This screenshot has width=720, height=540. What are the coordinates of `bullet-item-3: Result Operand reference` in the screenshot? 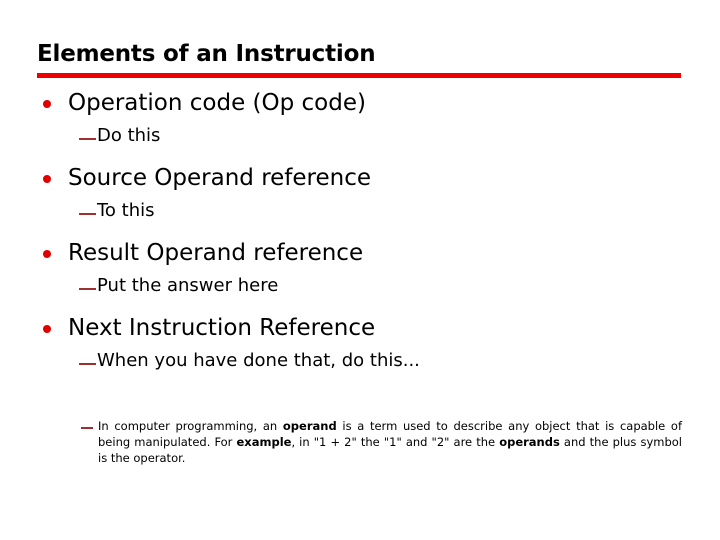 It's located at (360, 255).